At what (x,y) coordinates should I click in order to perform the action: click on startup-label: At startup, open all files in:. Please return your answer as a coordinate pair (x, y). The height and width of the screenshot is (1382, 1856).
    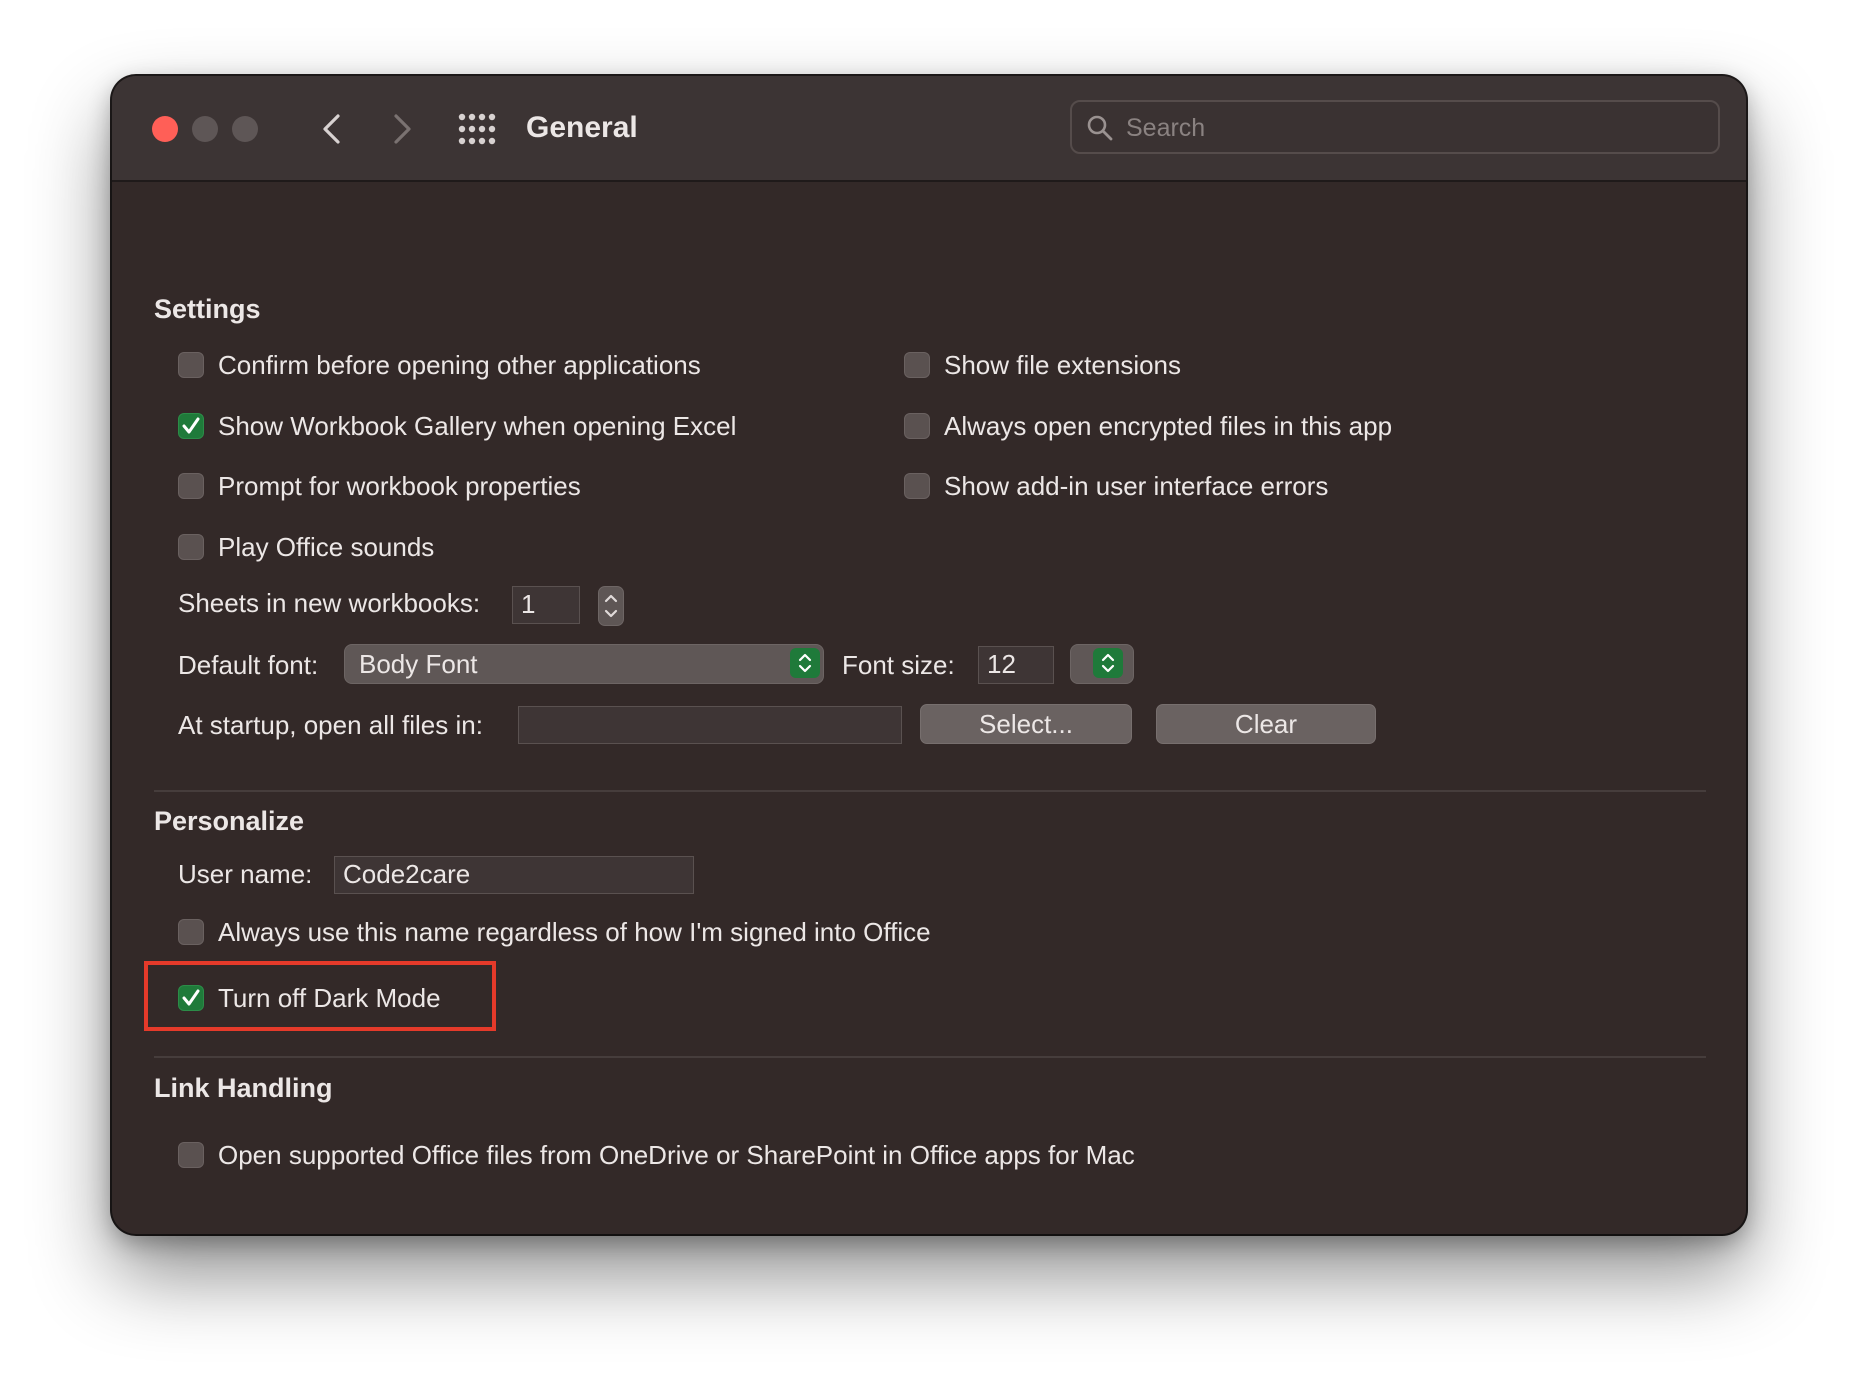
    Looking at the image, I should click on (330, 725).